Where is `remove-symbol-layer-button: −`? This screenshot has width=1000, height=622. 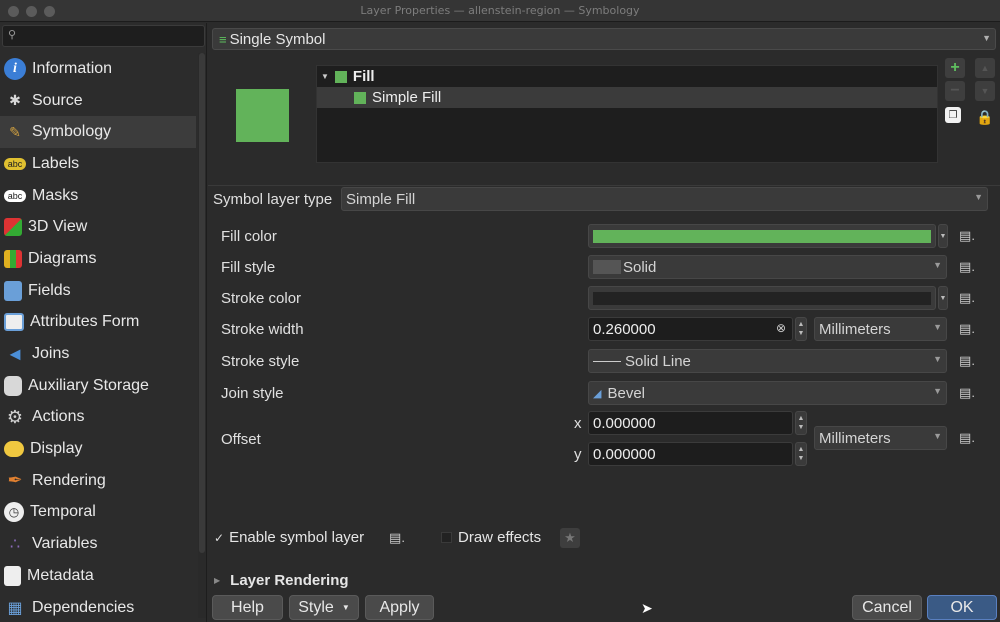 remove-symbol-layer-button: − is located at coordinates (955, 91).